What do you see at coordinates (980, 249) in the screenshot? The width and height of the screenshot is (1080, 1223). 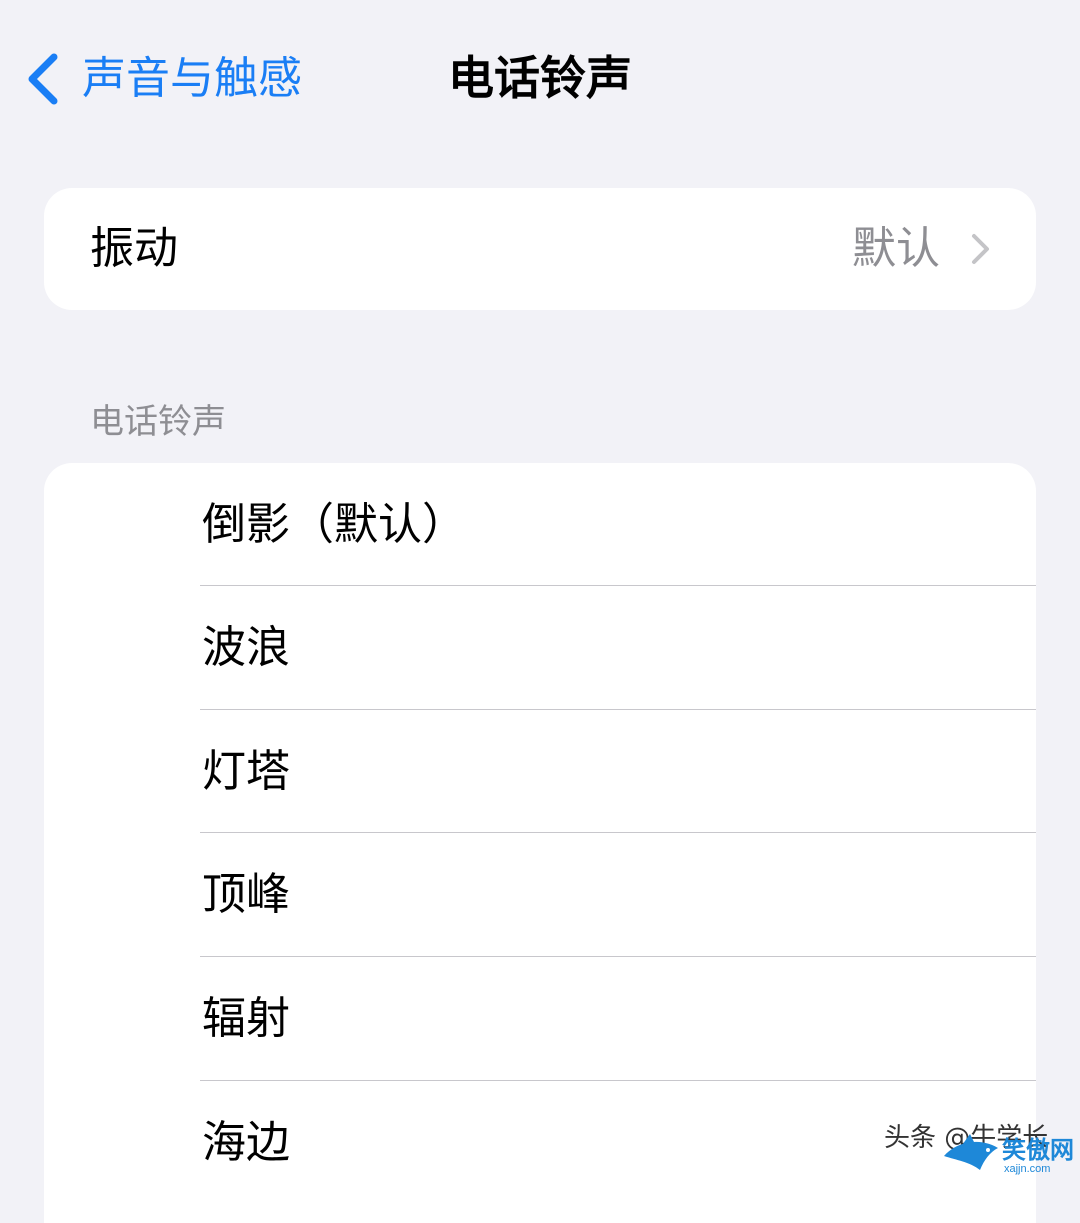 I see `chevron-right-icon` at bounding box center [980, 249].